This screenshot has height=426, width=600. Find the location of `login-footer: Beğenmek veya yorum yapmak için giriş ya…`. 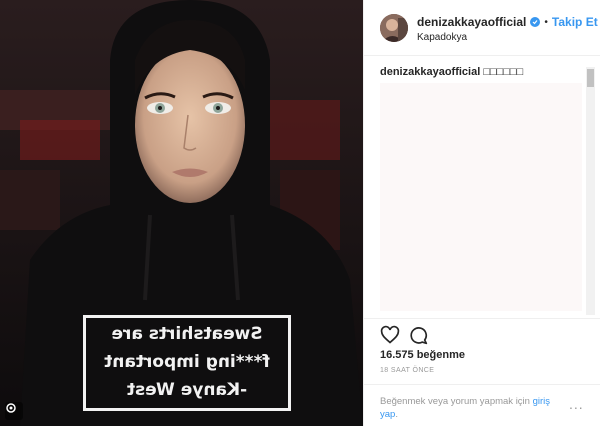

login-footer: Beğenmek veya yorum yapmak için giriş ya… is located at coordinates (482, 405).